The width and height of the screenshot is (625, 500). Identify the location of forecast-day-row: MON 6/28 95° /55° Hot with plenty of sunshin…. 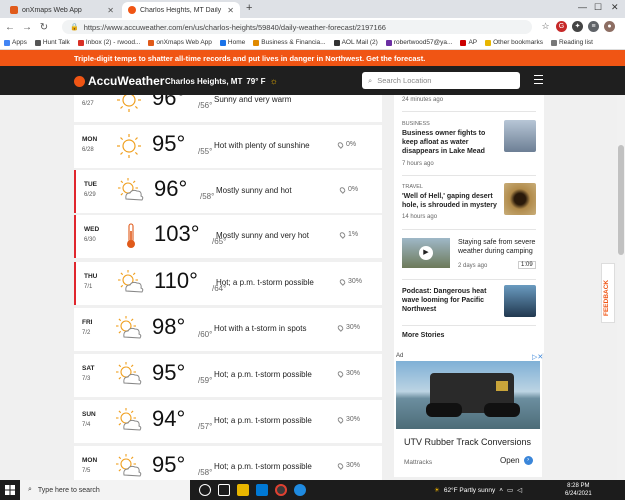
(228, 146).